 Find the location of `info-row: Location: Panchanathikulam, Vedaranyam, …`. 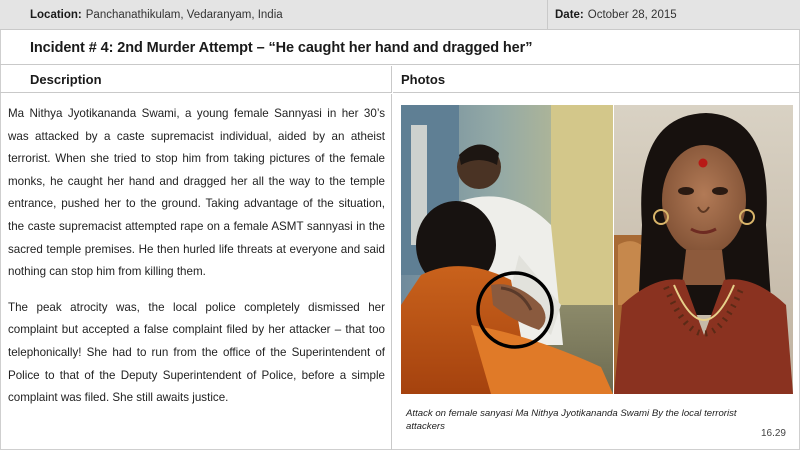

info-row: Location: Panchanathikulam, Vedaranyam, … is located at coordinates (400, 15).